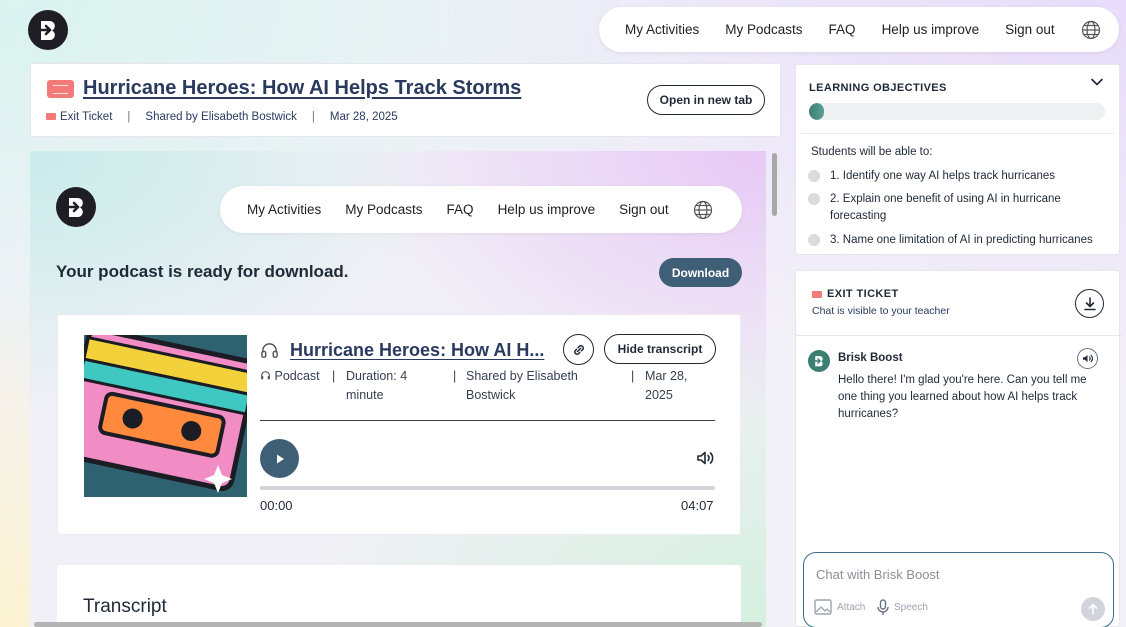  What do you see at coordinates (774, 389) in the screenshot?
I see `preview-scrollbar` at bounding box center [774, 389].